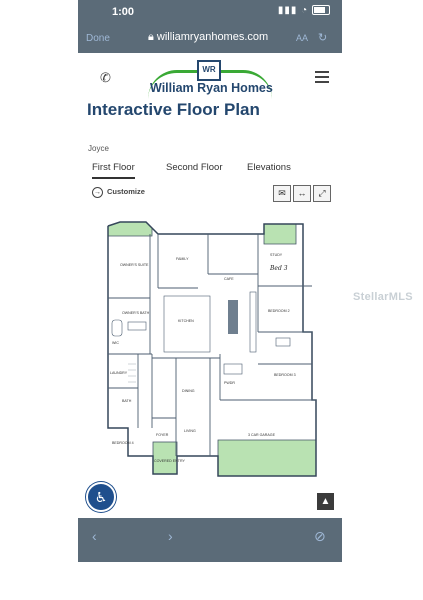  What do you see at coordinates (285, 375) in the screenshot?
I see `room-label-bedroom-3: BEDROOM 3` at bounding box center [285, 375].